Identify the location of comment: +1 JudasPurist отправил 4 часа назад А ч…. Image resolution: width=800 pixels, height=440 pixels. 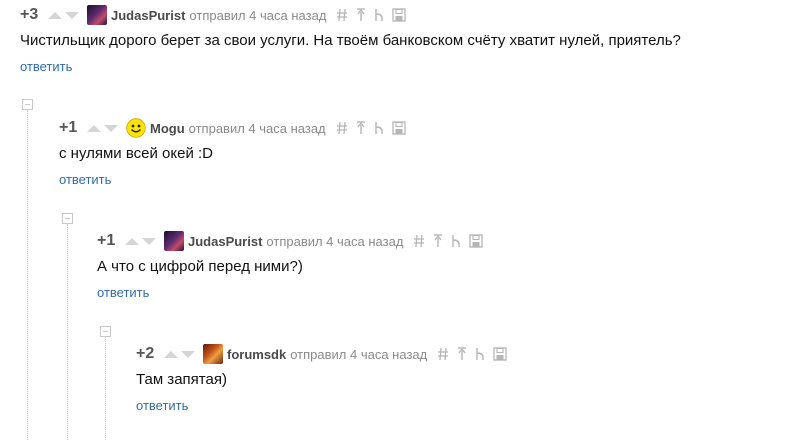
(290, 266).